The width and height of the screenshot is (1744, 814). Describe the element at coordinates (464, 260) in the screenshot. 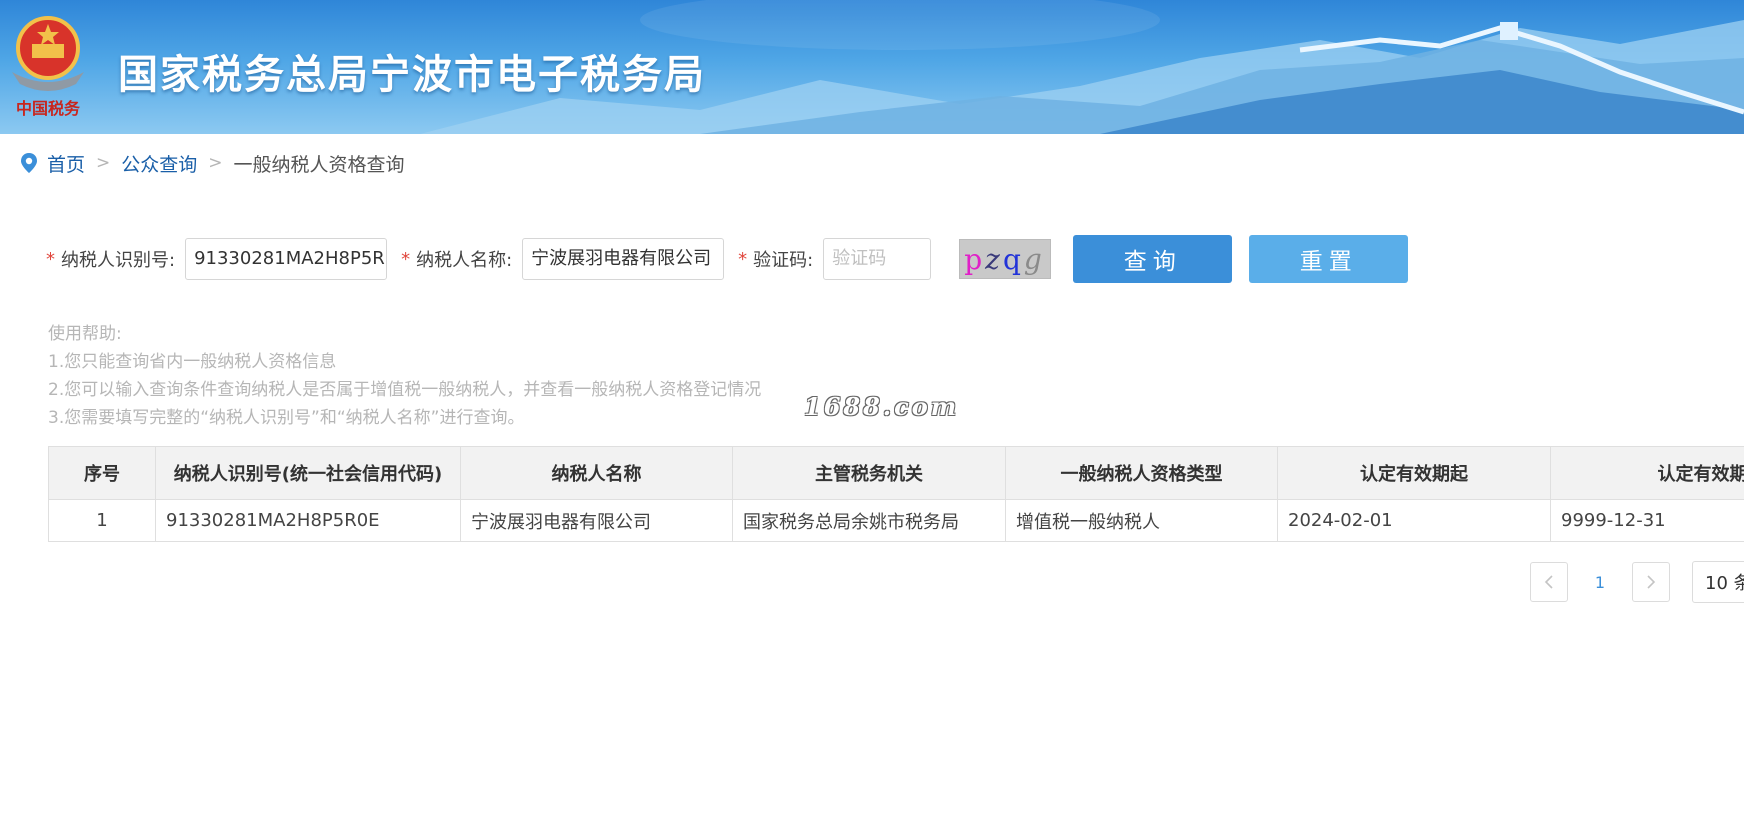

I see `taxpayer-name-label: 纳税人名称:` at that location.